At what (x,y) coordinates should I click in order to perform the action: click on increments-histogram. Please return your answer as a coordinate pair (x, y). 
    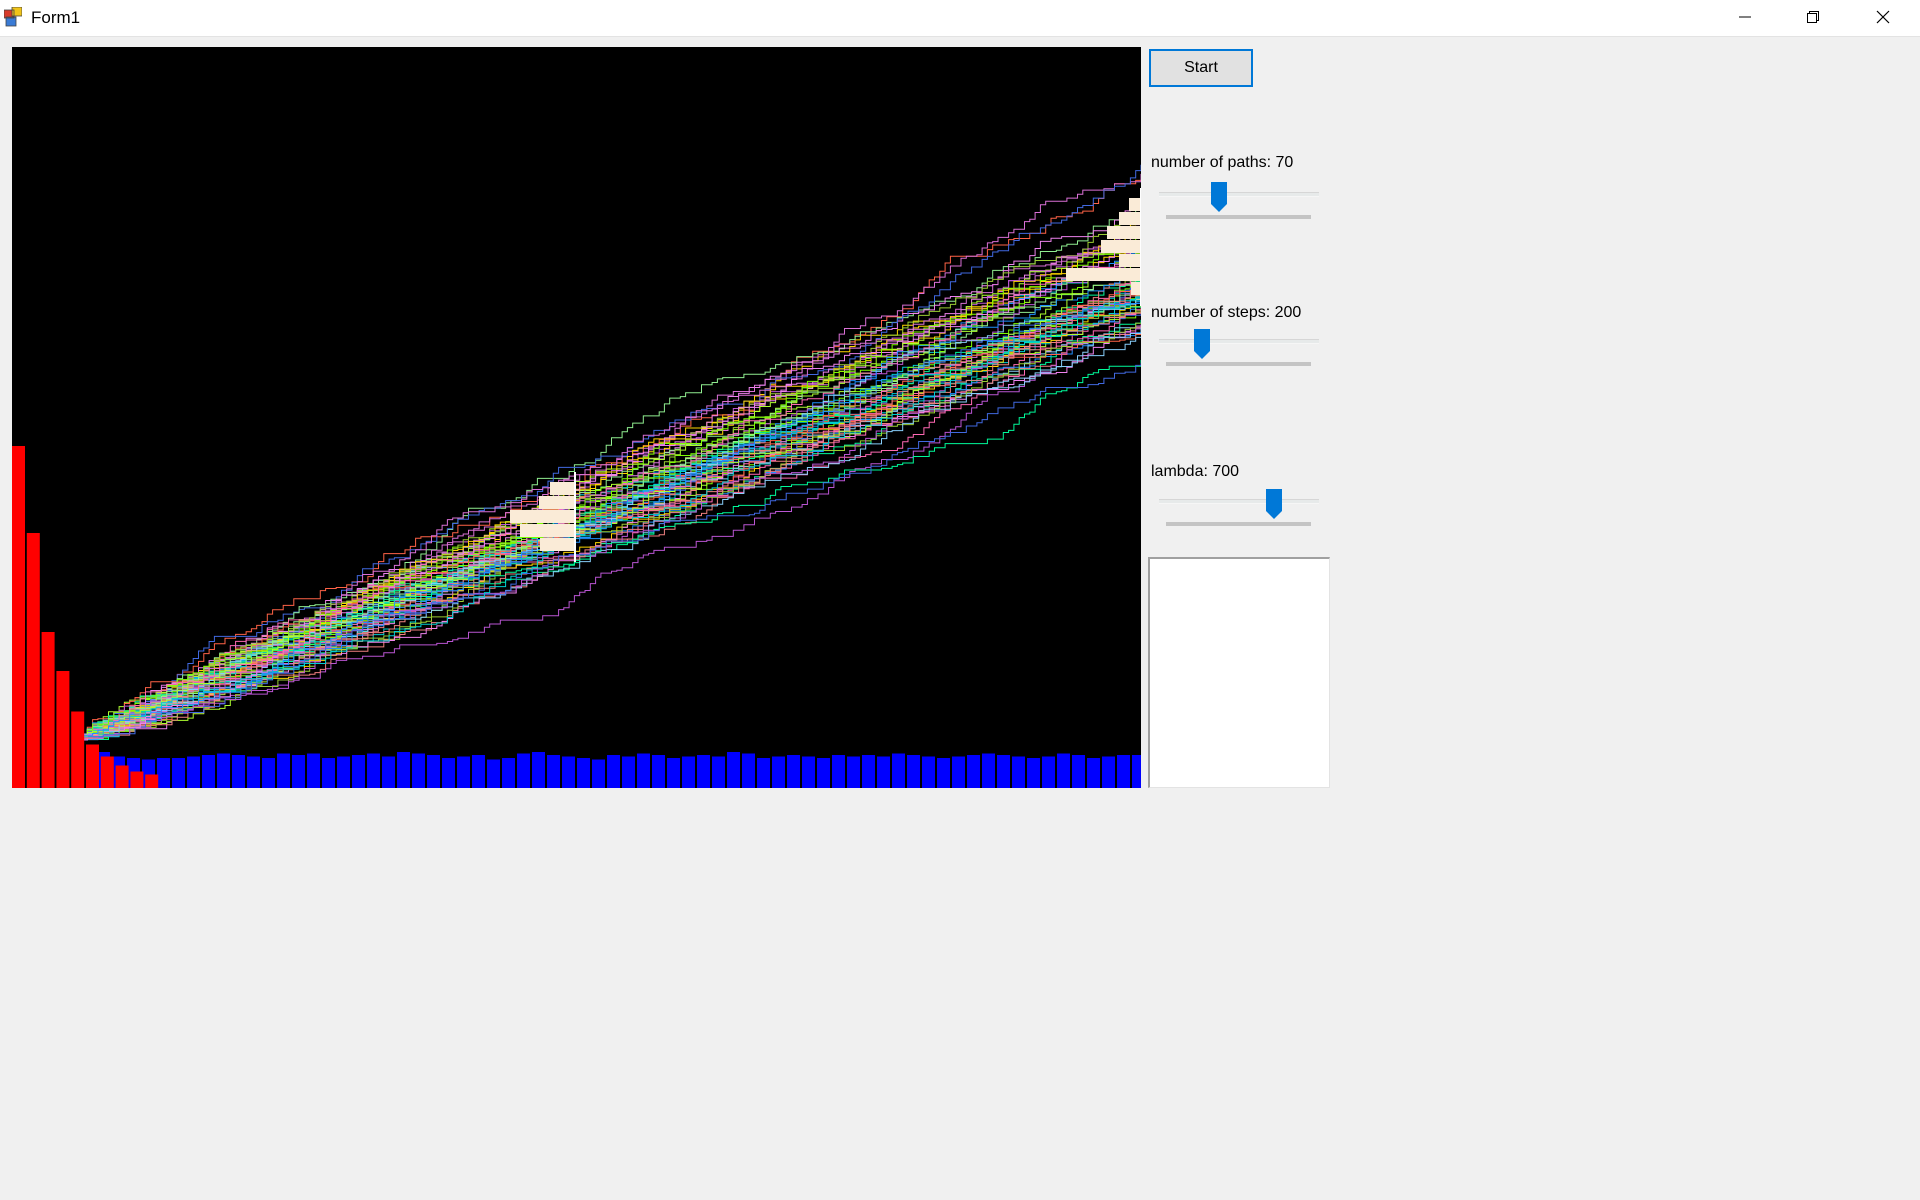
    Looking at the image, I should click on (619, 770).